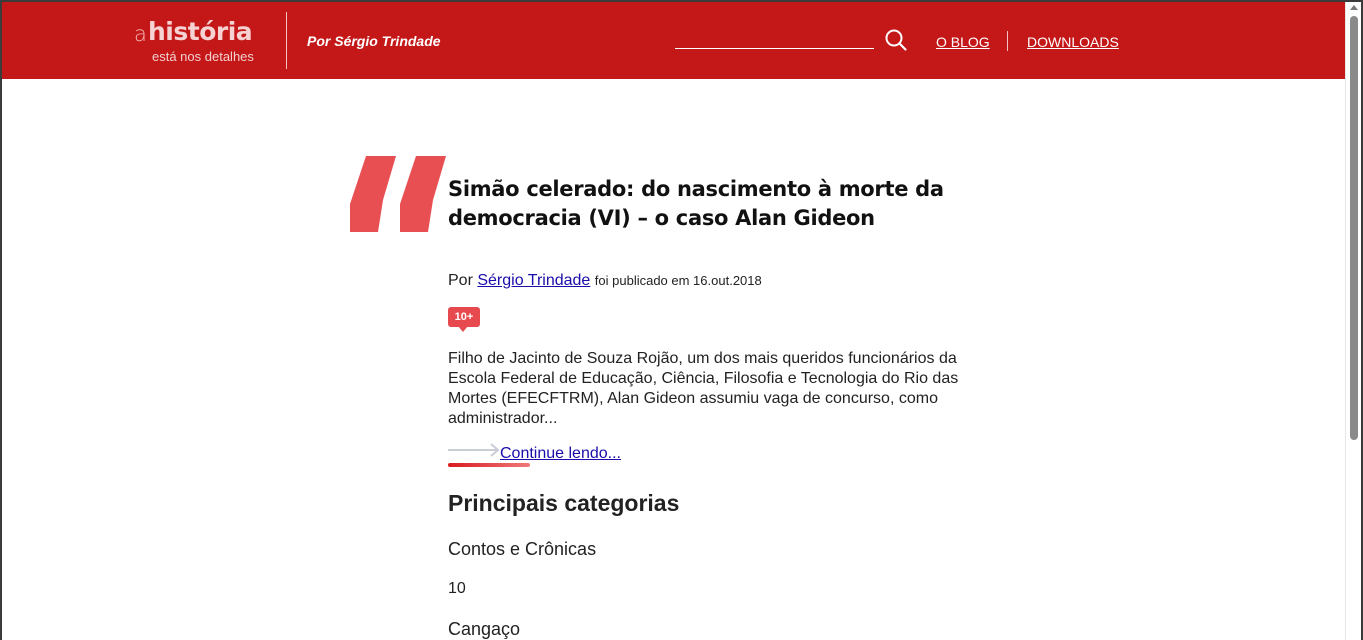 The height and width of the screenshot is (640, 1363). What do you see at coordinates (474, 450) in the screenshot?
I see `arrow-right-icon` at bounding box center [474, 450].